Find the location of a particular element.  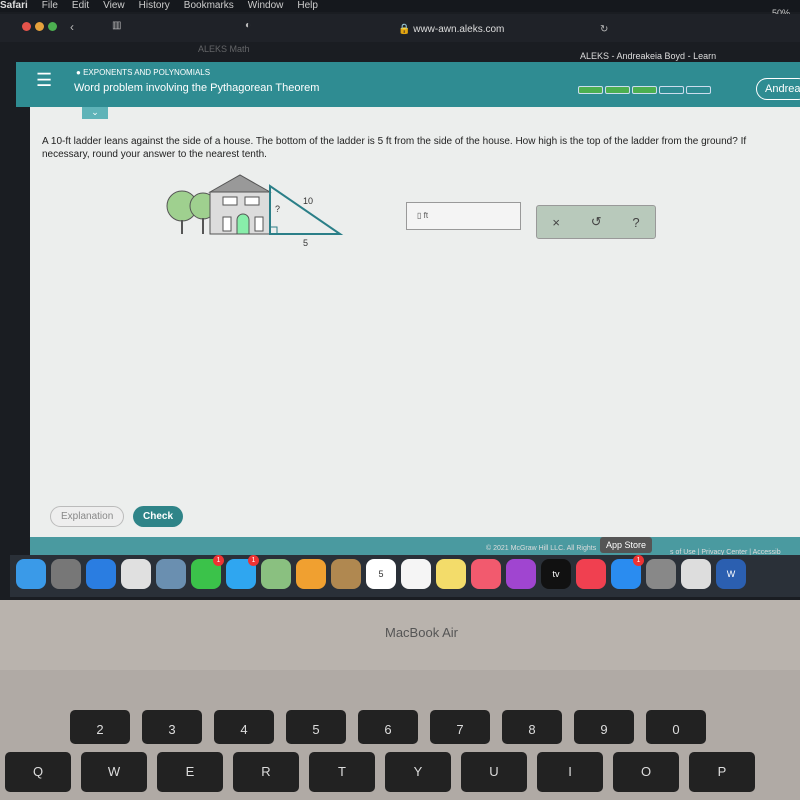

ladder-length-label: 10 is located at coordinates (308, 201).